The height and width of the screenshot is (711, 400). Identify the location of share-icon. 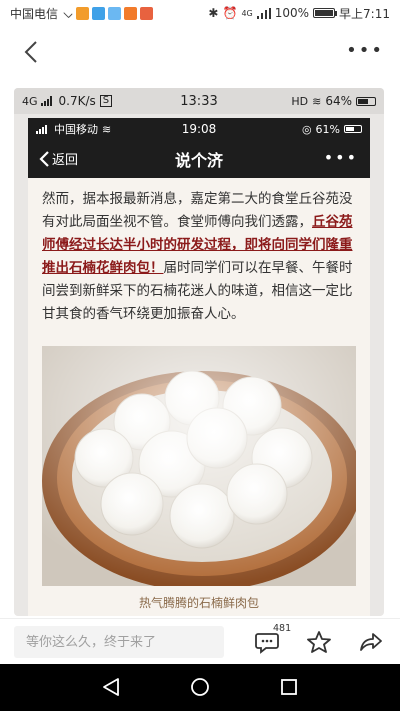
(371, 642).